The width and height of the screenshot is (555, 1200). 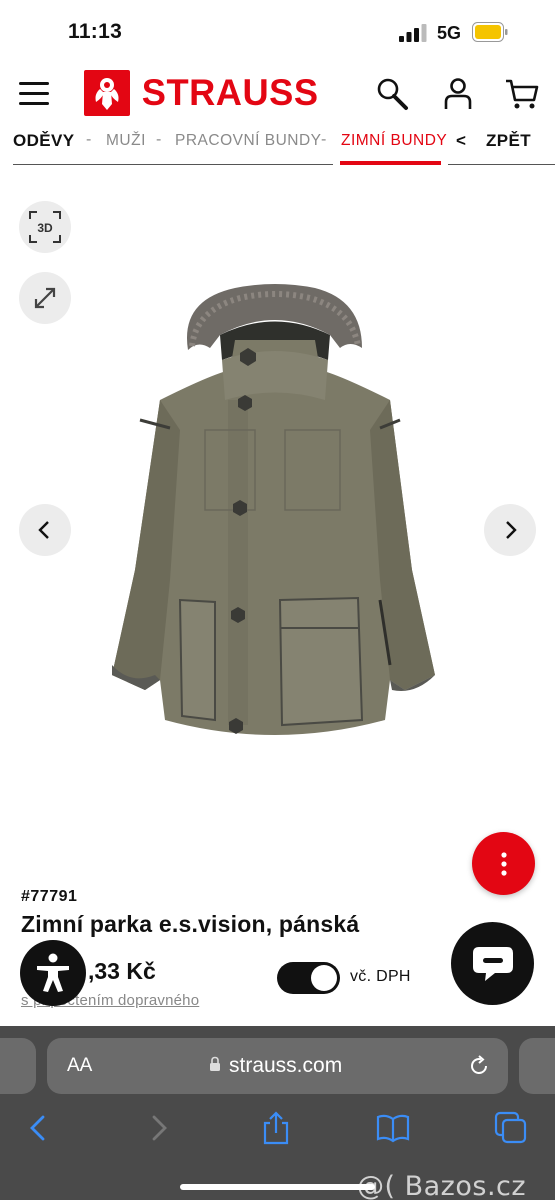 What do you see at coordinates (44, 141) in the screenshot?
I see `breadcrumb-item-odevy: ODĚVY` at bounding box center [44, 141].